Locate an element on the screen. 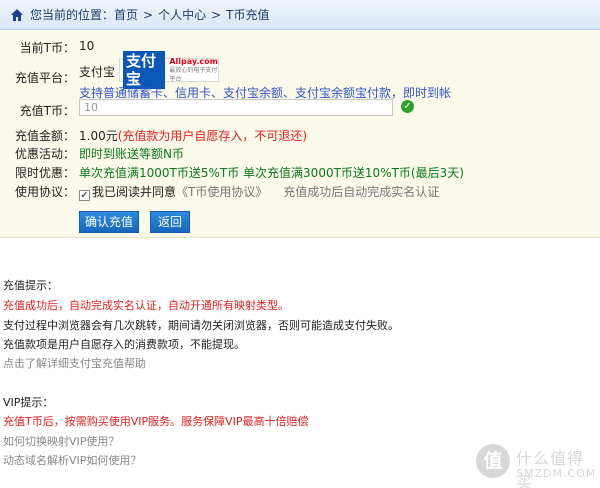 This screenshot has width=600, height=488. watermark-domain: SMZDM.COM is located at coordinates (556, 473).